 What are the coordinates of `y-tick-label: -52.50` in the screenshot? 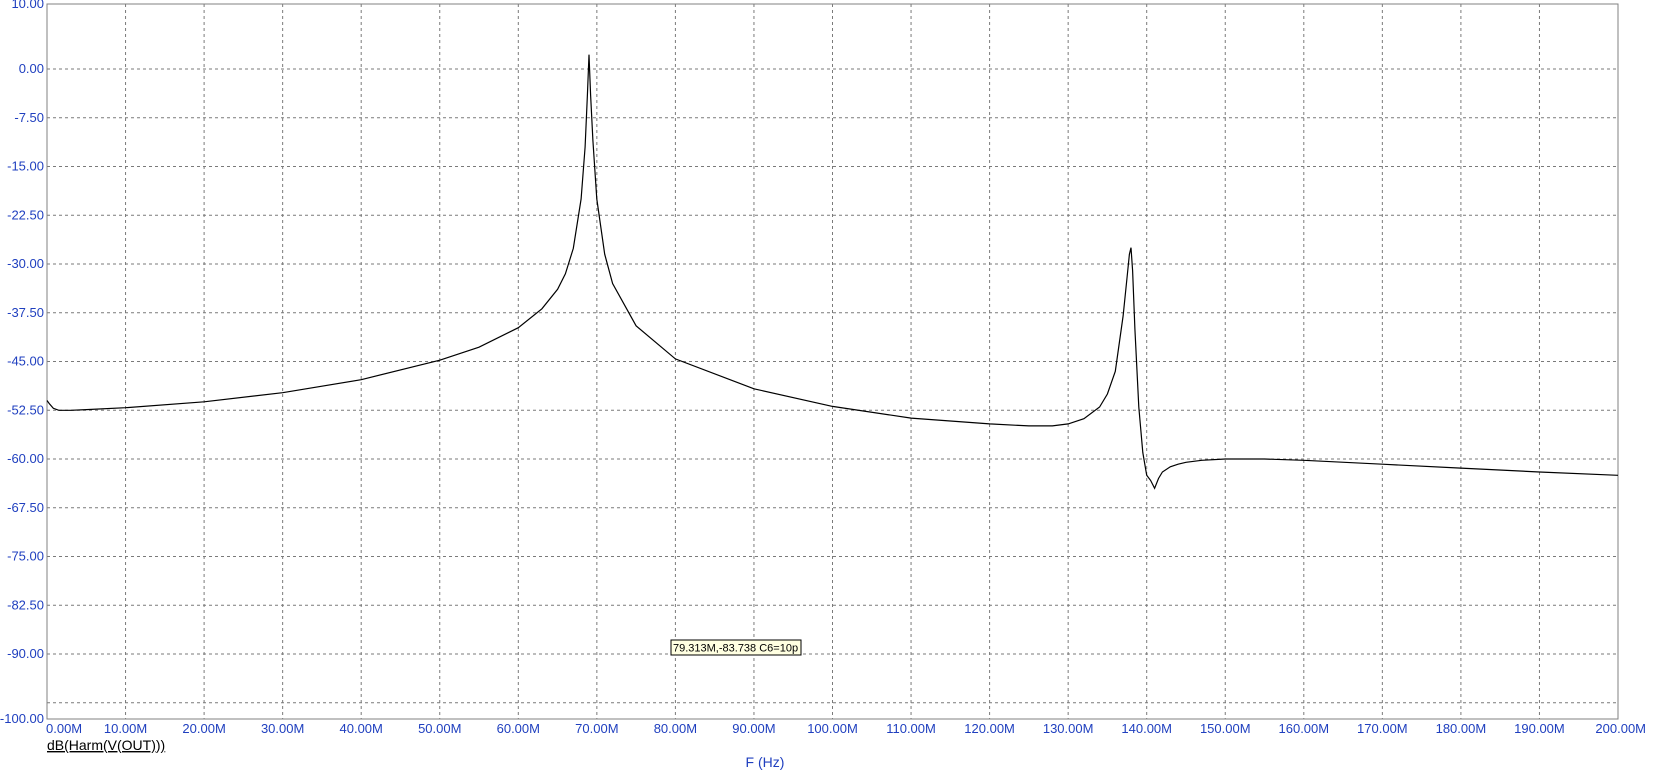 It's located at (25, 409).